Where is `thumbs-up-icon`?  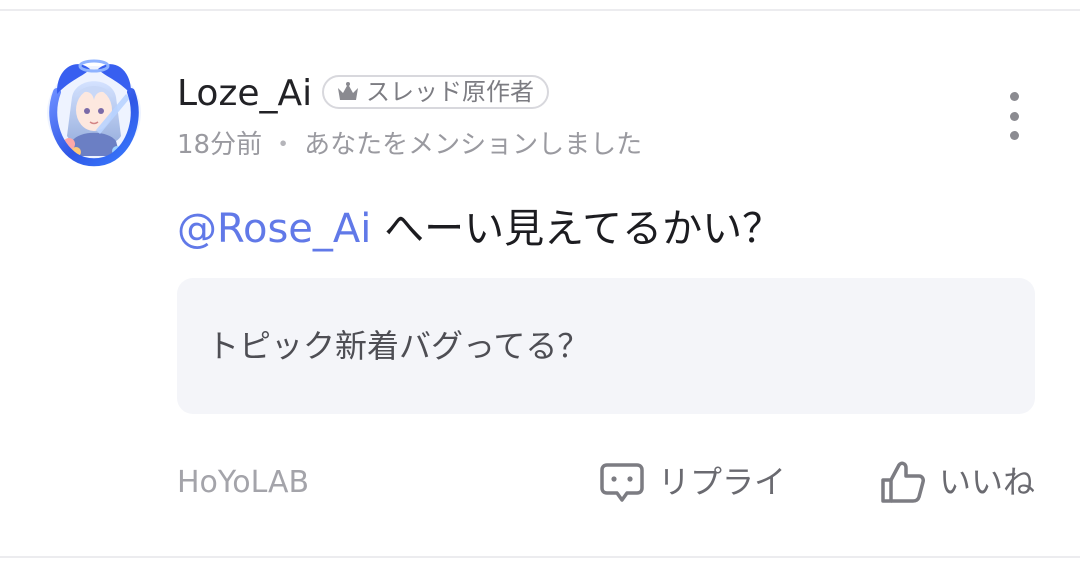
thumbs-up-icon is located at coordinates (903, 482).